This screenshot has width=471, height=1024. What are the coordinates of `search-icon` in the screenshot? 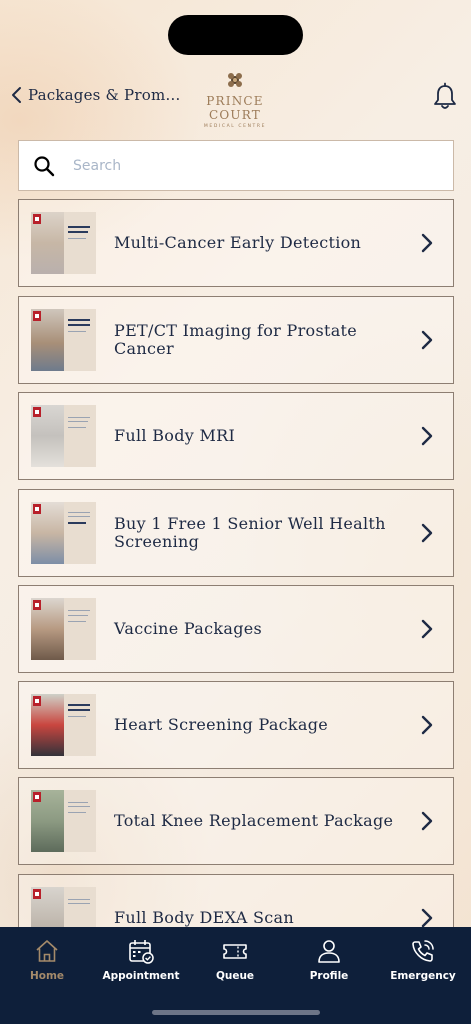 It's located at (44, 165).